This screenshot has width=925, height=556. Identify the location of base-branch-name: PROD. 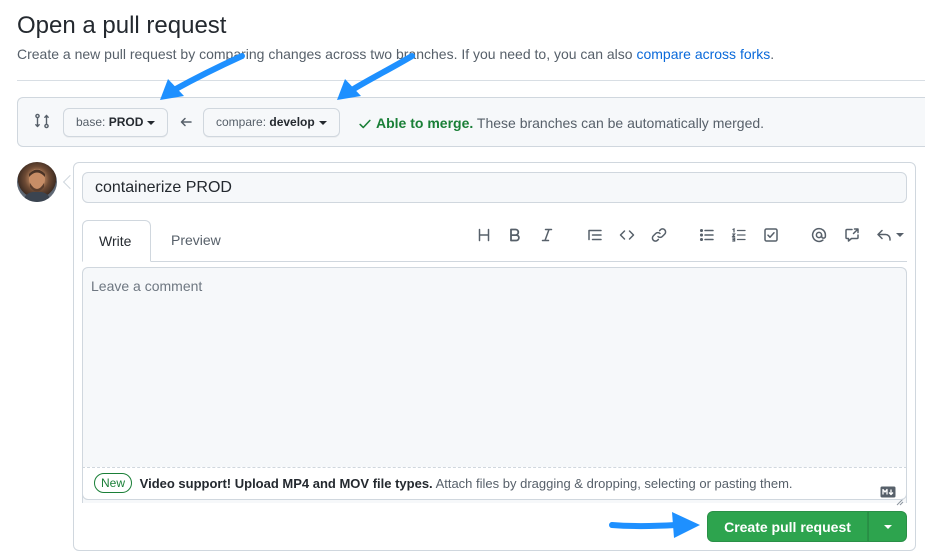
(126, 122).